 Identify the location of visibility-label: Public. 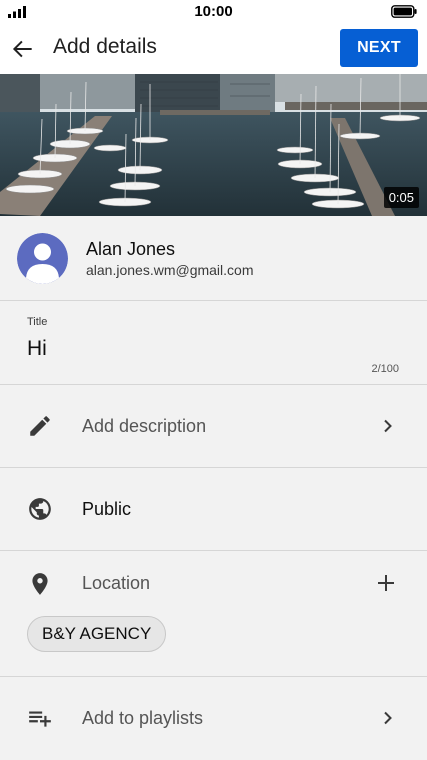
(107, 509).